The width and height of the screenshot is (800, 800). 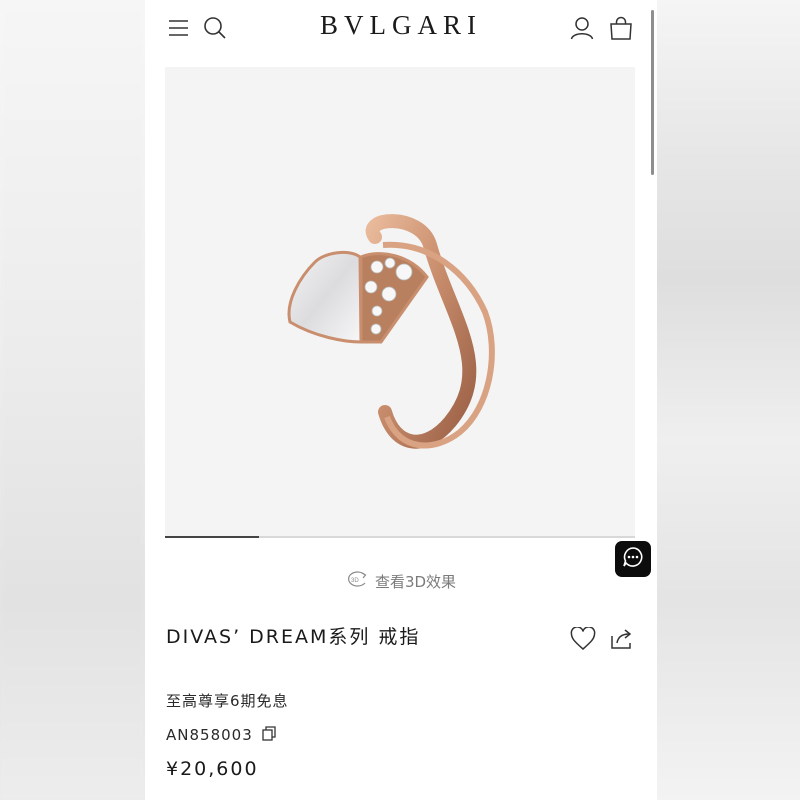 I want to click on copy-icon, so click(x=269, y=735).